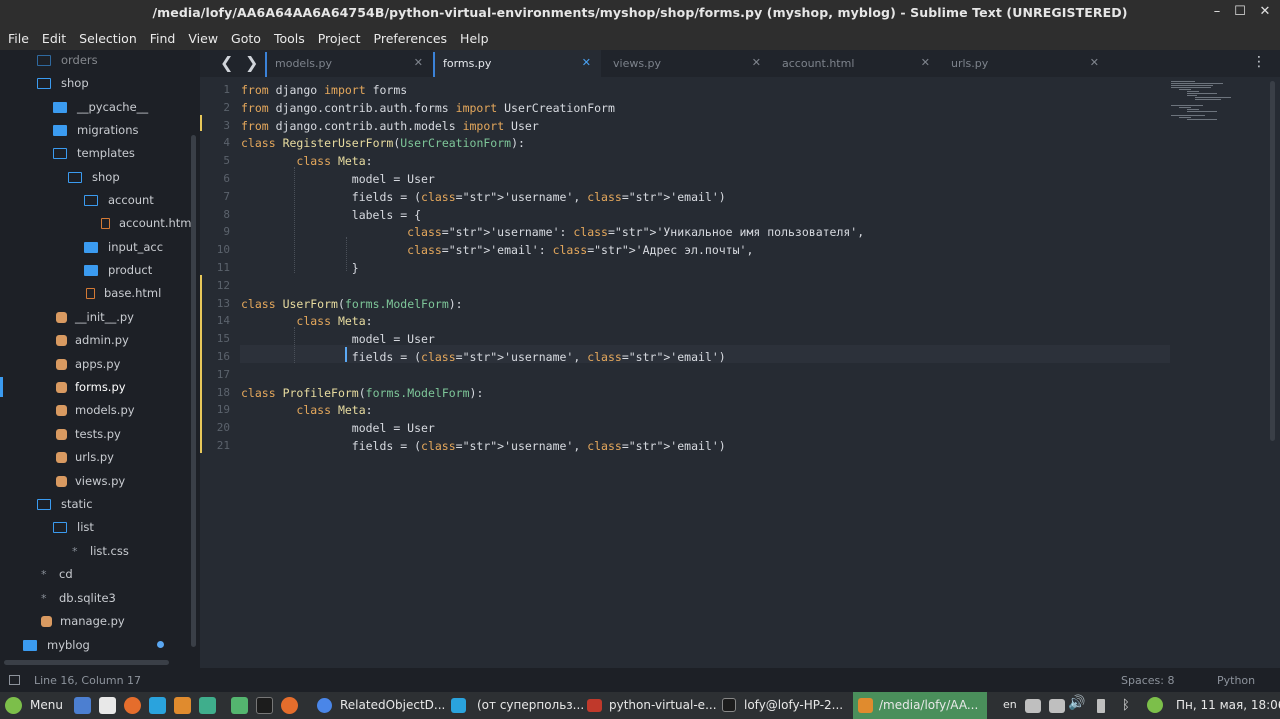  What do you see at coordinates (740, 375) in the screenshot?
I see `code-line: 17` at bounding box center [740, 375].